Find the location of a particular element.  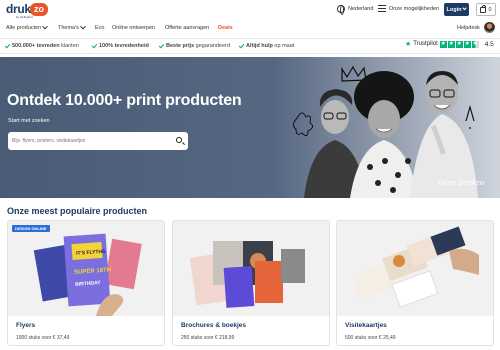

nav-item-themes: Thema's is located at coordinates (72, 27).